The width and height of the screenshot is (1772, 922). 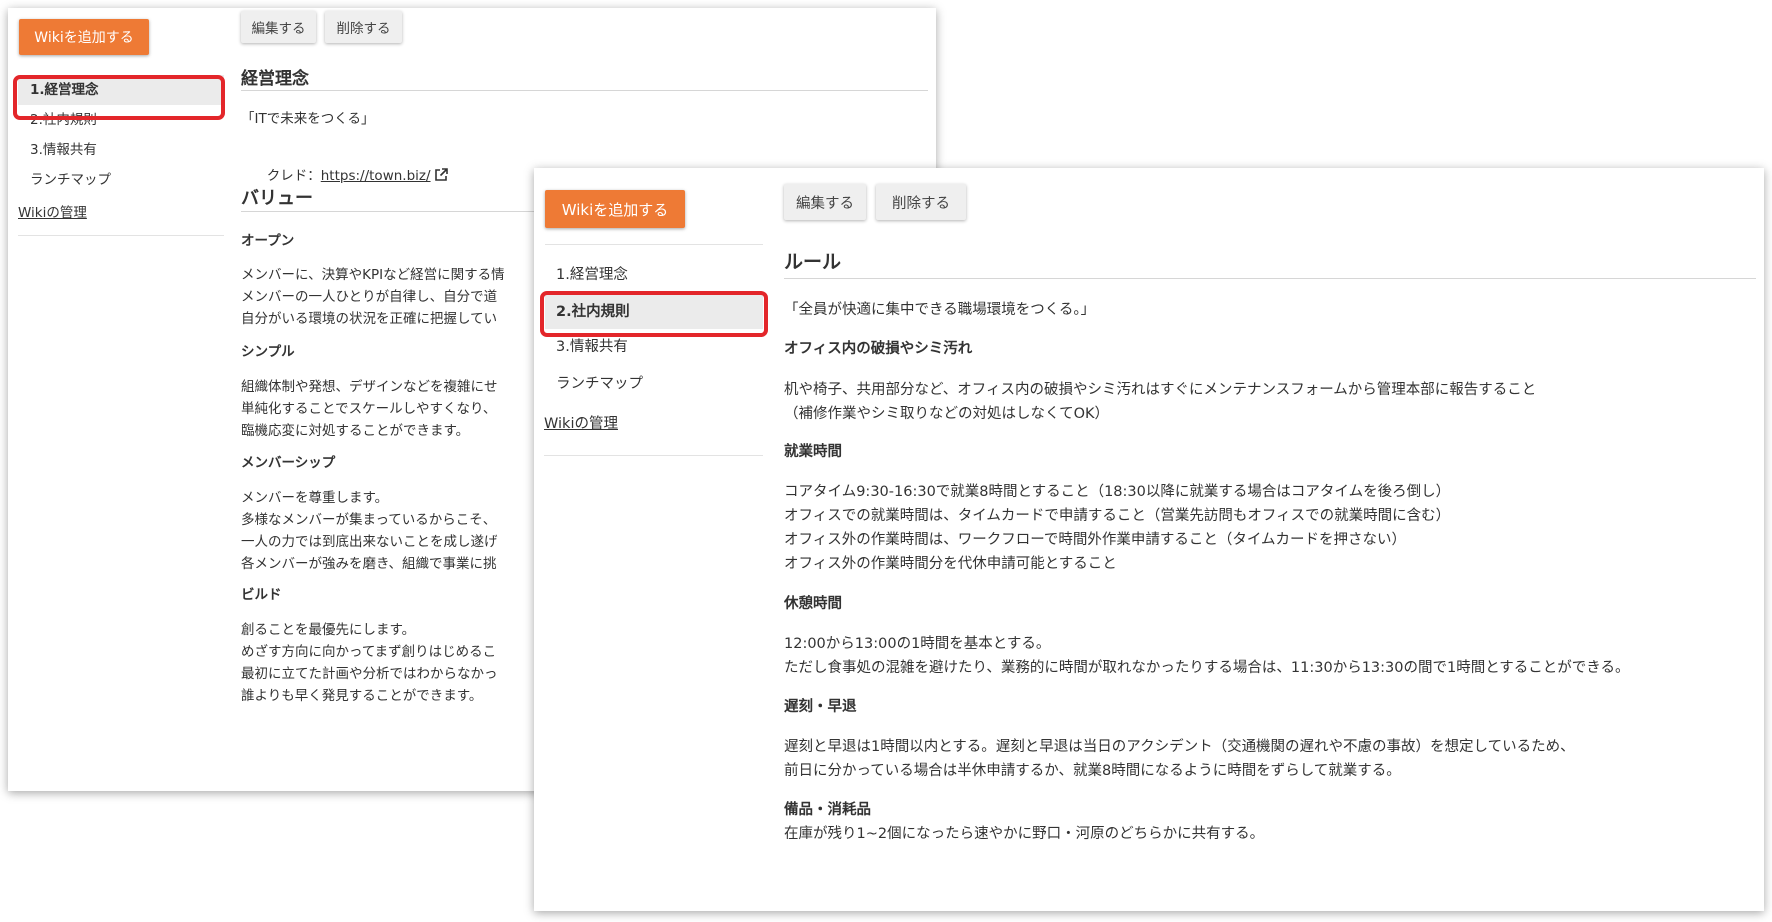 I want to click on external-link-icon, so click(x=441, y=178).